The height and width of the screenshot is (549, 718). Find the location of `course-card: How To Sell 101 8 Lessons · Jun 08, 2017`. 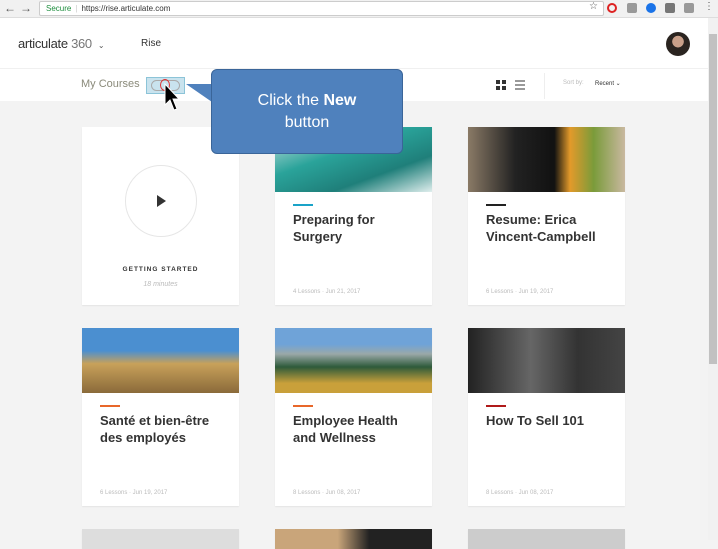

course-card: How To Sell 101 8 Lessons · Jun 08, 2017 is located at coordinates (546, 417).